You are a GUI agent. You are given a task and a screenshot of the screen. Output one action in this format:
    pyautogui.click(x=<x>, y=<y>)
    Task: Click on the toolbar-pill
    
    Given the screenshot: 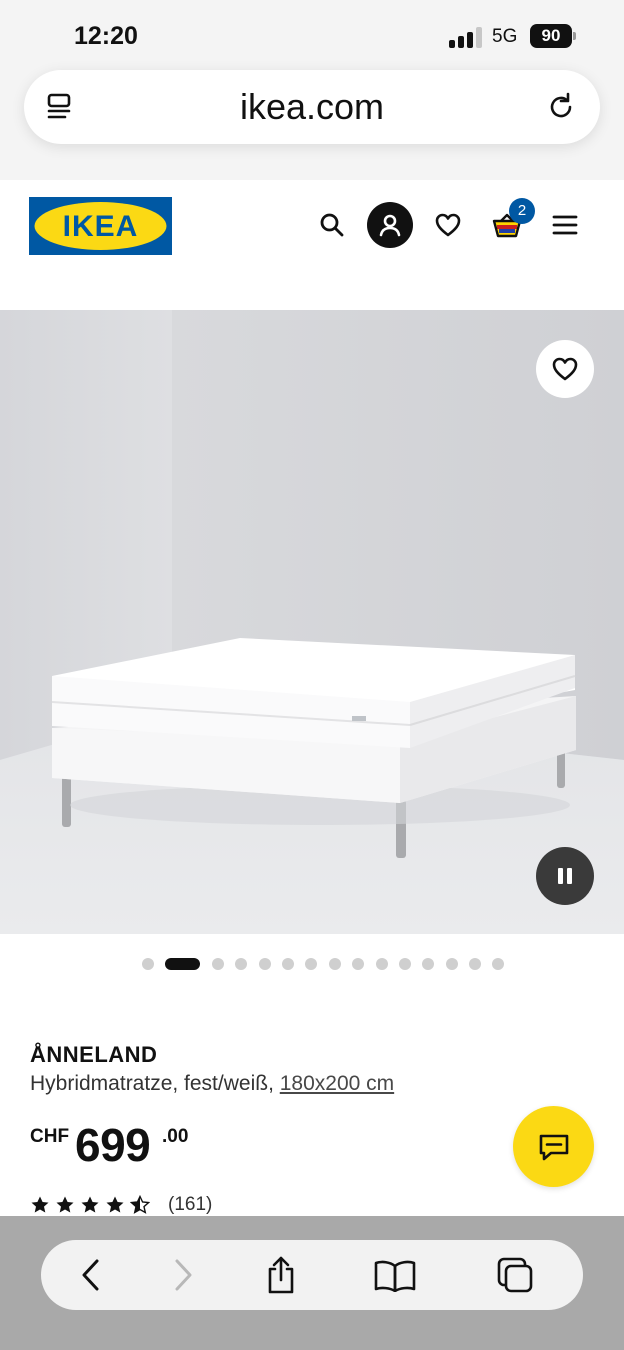 What is the action you would take?
    pyautogui.click(x=312, y=1275)
    